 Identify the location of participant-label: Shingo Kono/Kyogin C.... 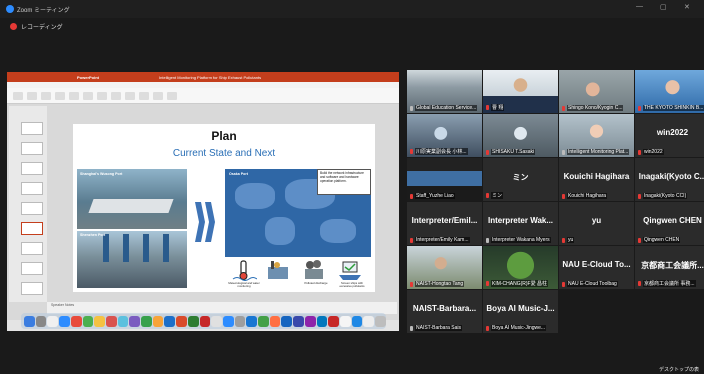
(597, 108).